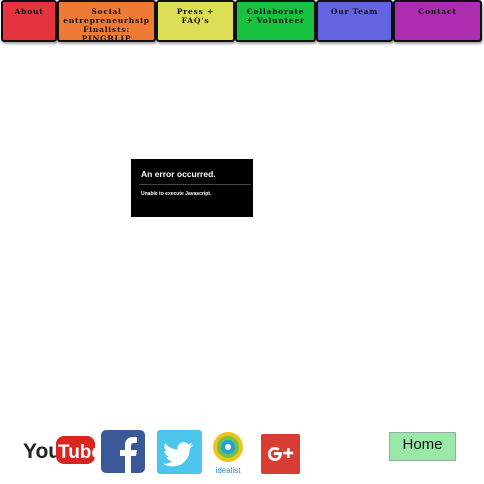 The image size is (484, 484). Describe the element at coordinates (228, 453) in the screenshot. I see `idealist-icon: idealist` at that location.